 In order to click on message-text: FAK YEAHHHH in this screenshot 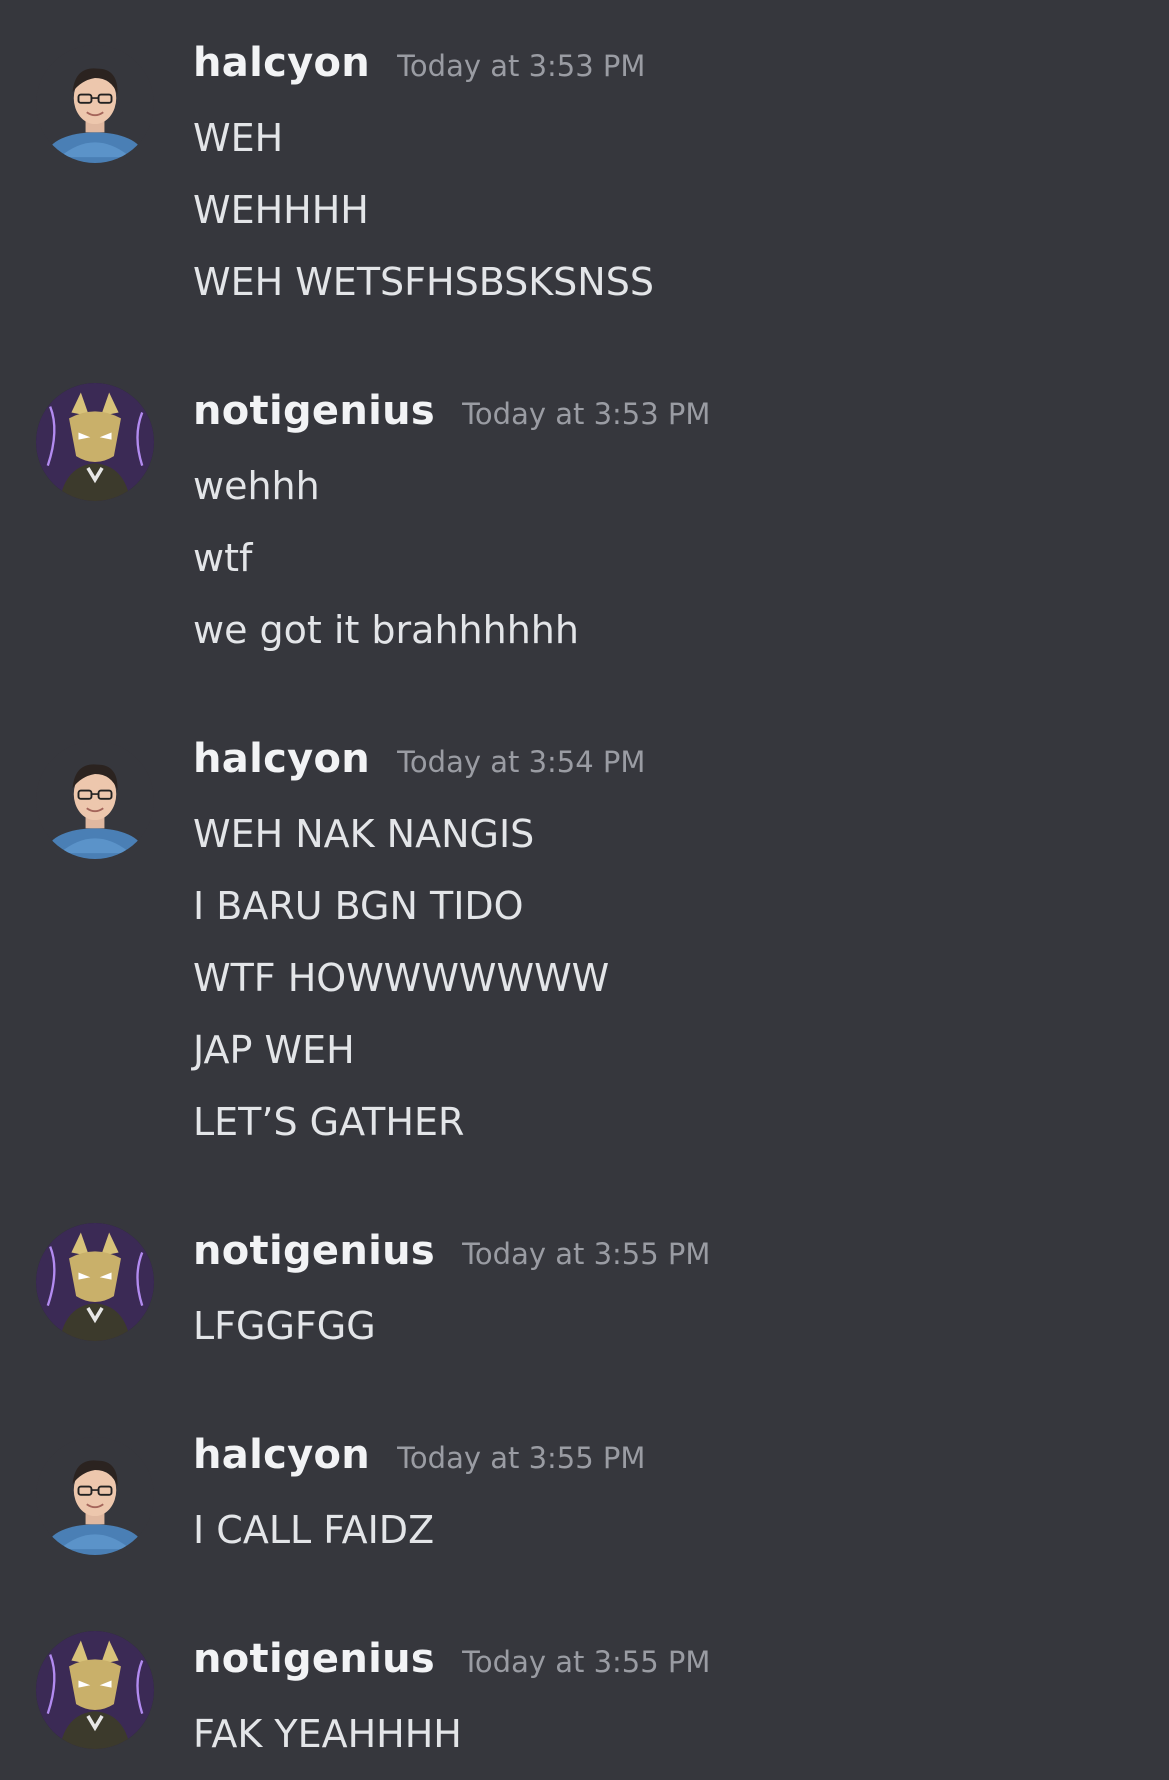, I will do `click(327, 1734)`.